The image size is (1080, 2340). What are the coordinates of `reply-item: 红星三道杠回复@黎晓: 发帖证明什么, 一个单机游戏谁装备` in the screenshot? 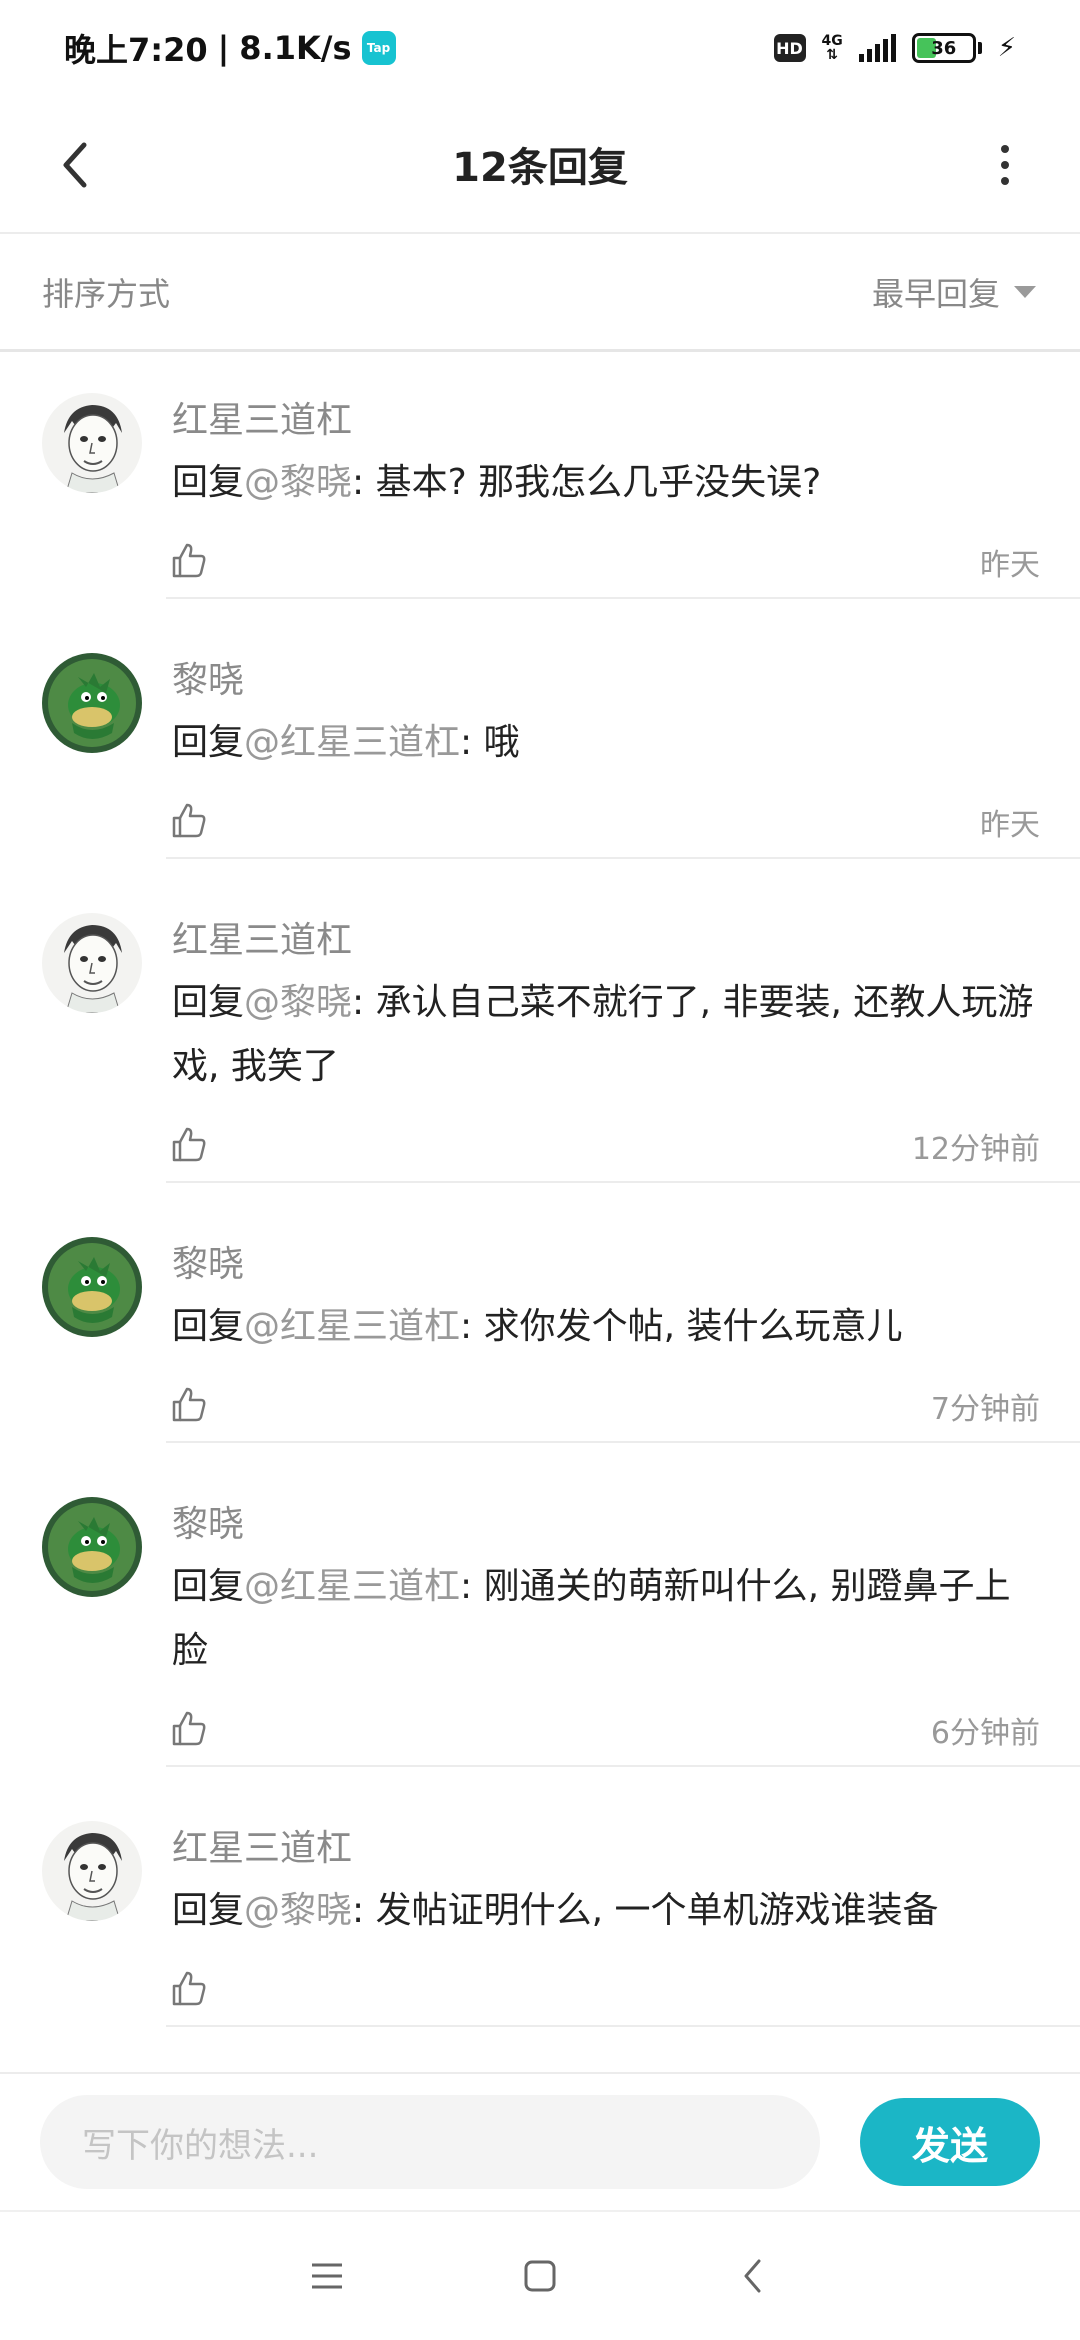 It's located at (540, 1905).